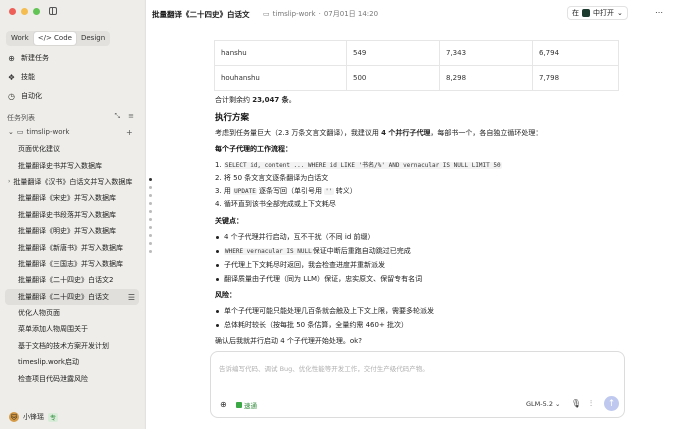  I want to click on intro-c: ，每部书一个，各自独立循环处理：, so click(486, 133).